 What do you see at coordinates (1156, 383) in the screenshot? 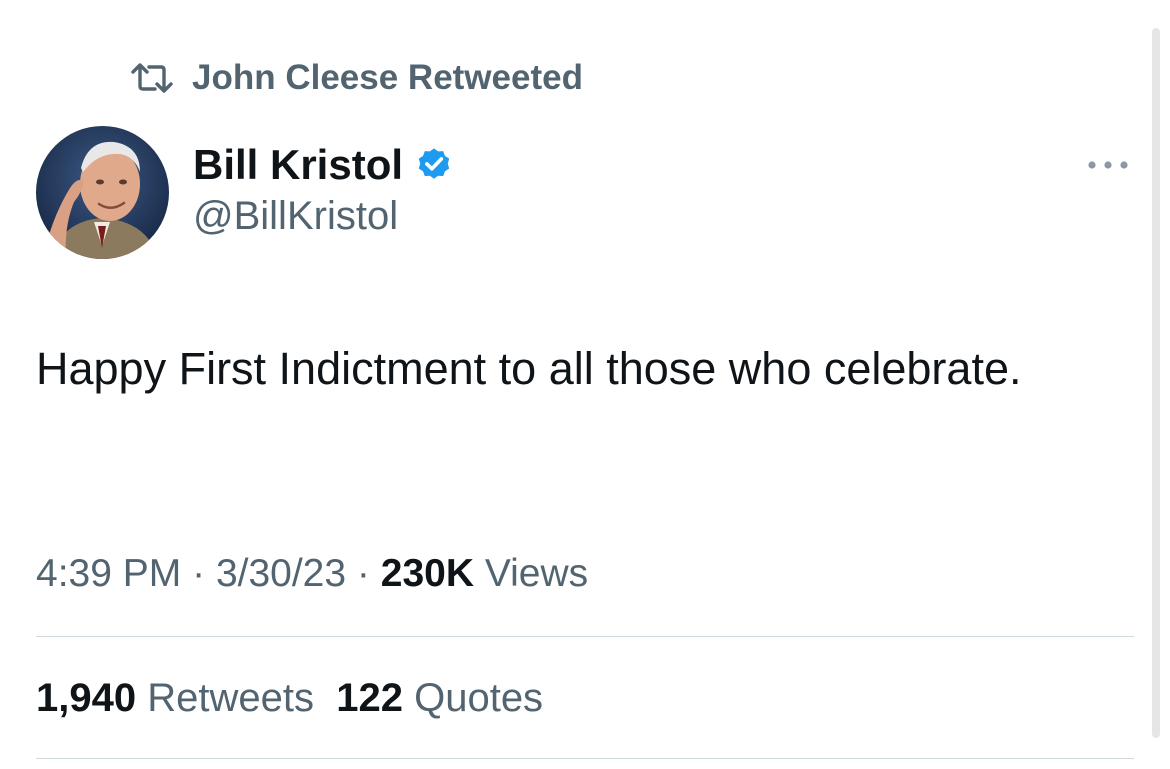
I see `scrollbar` at bounding box center [1156, 383].